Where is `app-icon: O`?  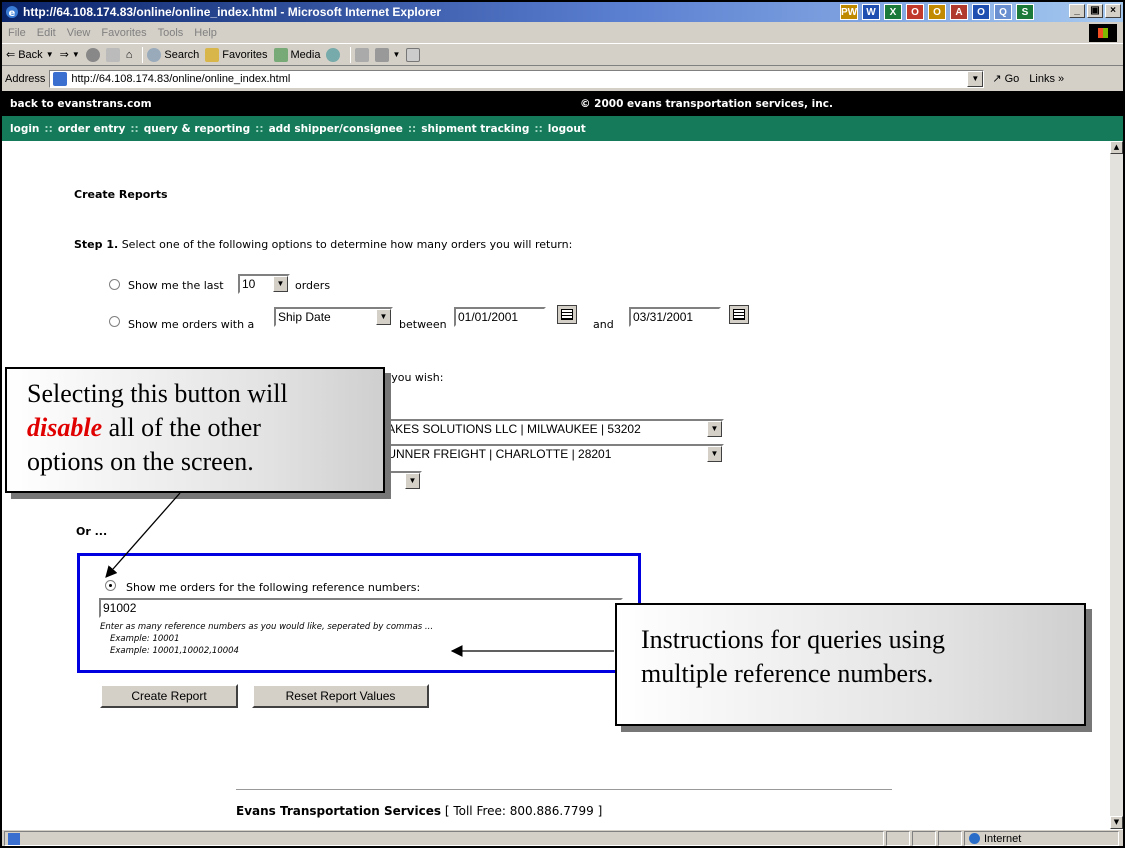
app-icon: O is located at coordinates (981, 12).